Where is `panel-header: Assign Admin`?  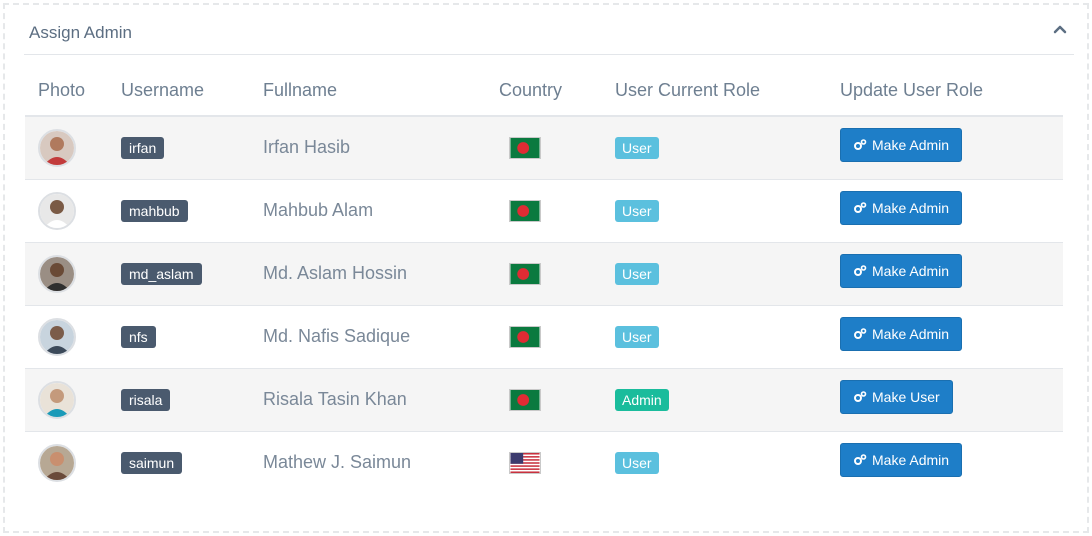 panel-header: Assign Admin is located at coordinates (549, 30).